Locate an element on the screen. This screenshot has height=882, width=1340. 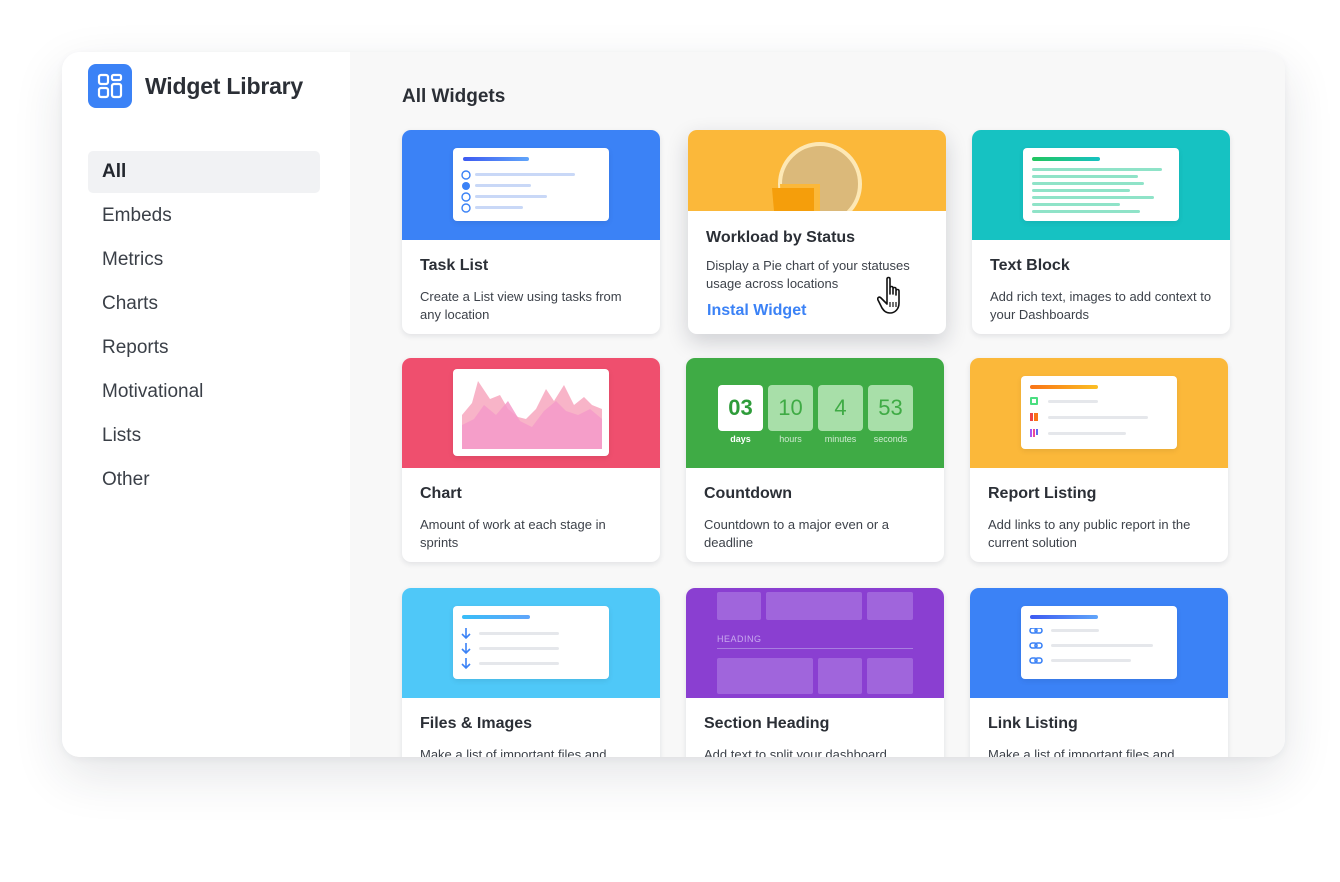
card-title: Report Listing is located at coordinates (1042, 493).